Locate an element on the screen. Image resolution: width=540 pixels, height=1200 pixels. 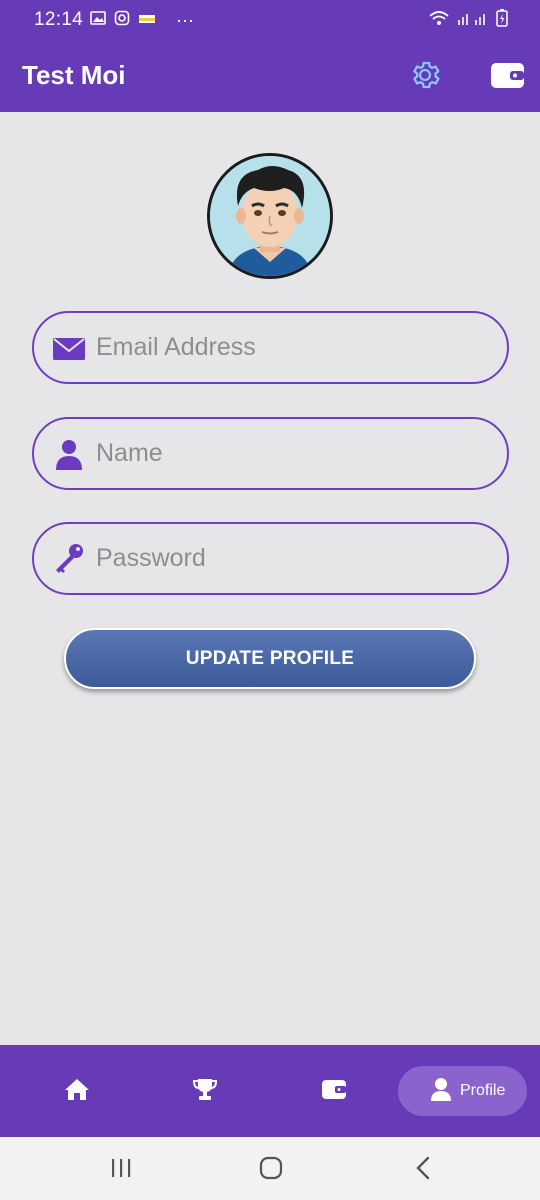
status-time: 12:14 is located at coordinates (59, 19).